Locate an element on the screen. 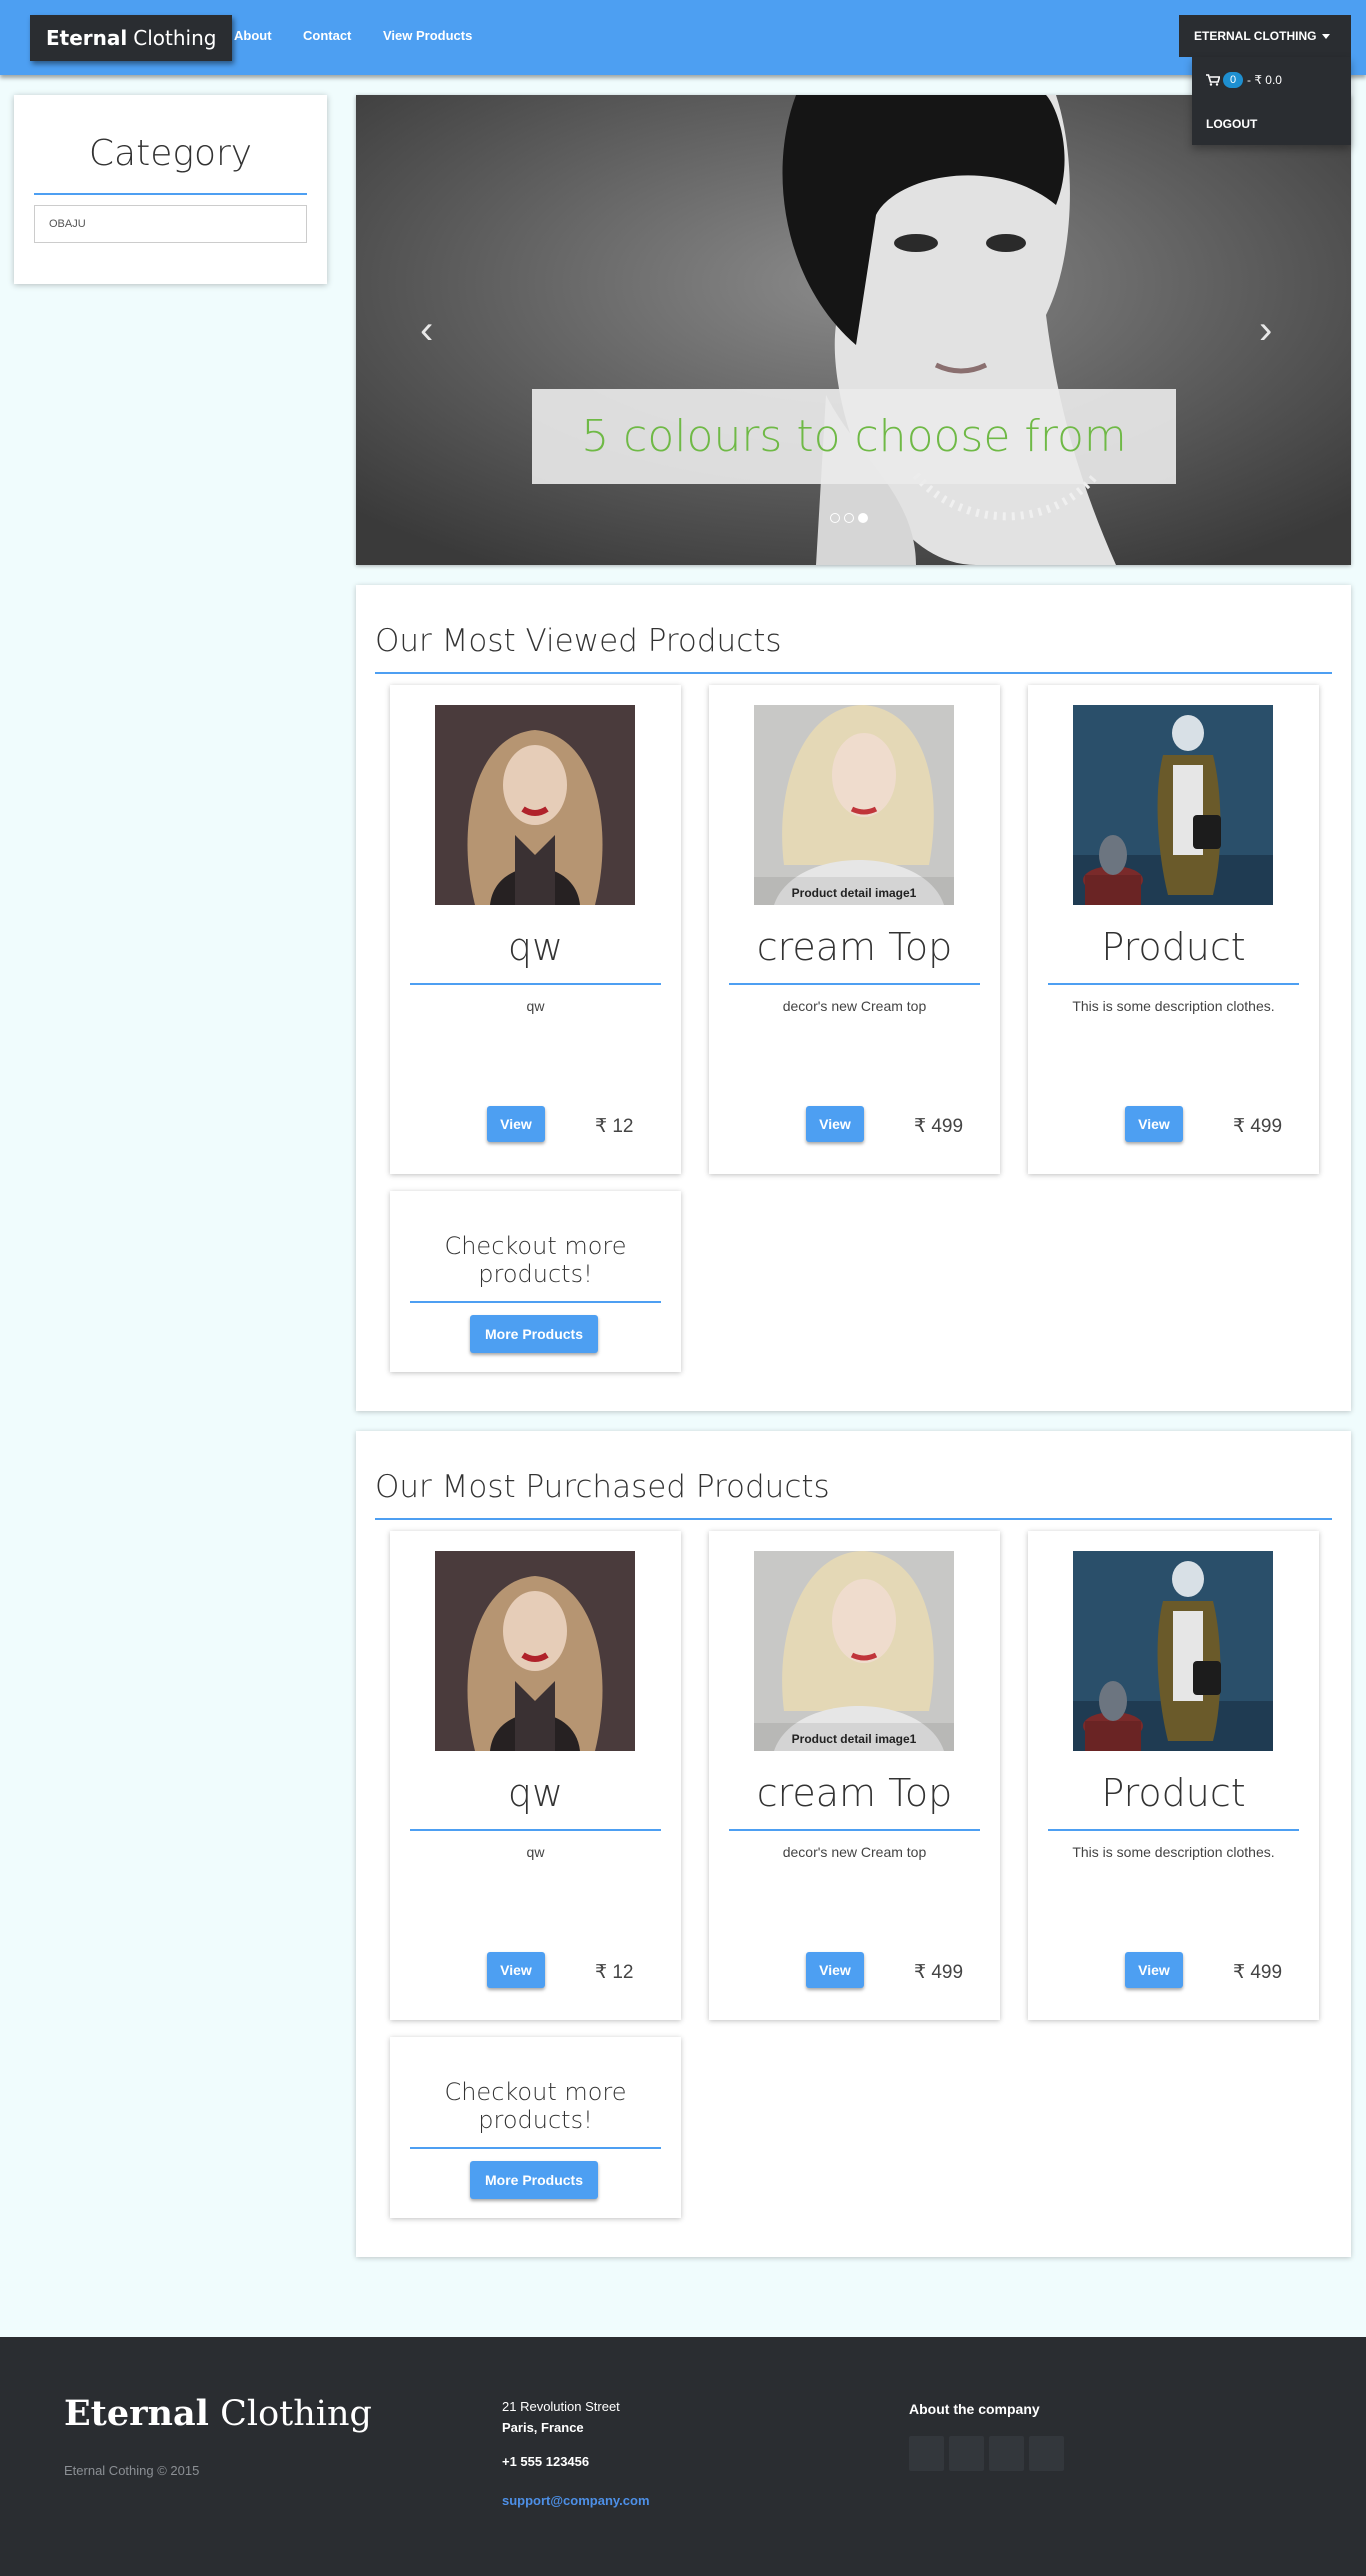 This screenshot has height=2576, width=1366. social-links is located at coordinates (986, 2453).